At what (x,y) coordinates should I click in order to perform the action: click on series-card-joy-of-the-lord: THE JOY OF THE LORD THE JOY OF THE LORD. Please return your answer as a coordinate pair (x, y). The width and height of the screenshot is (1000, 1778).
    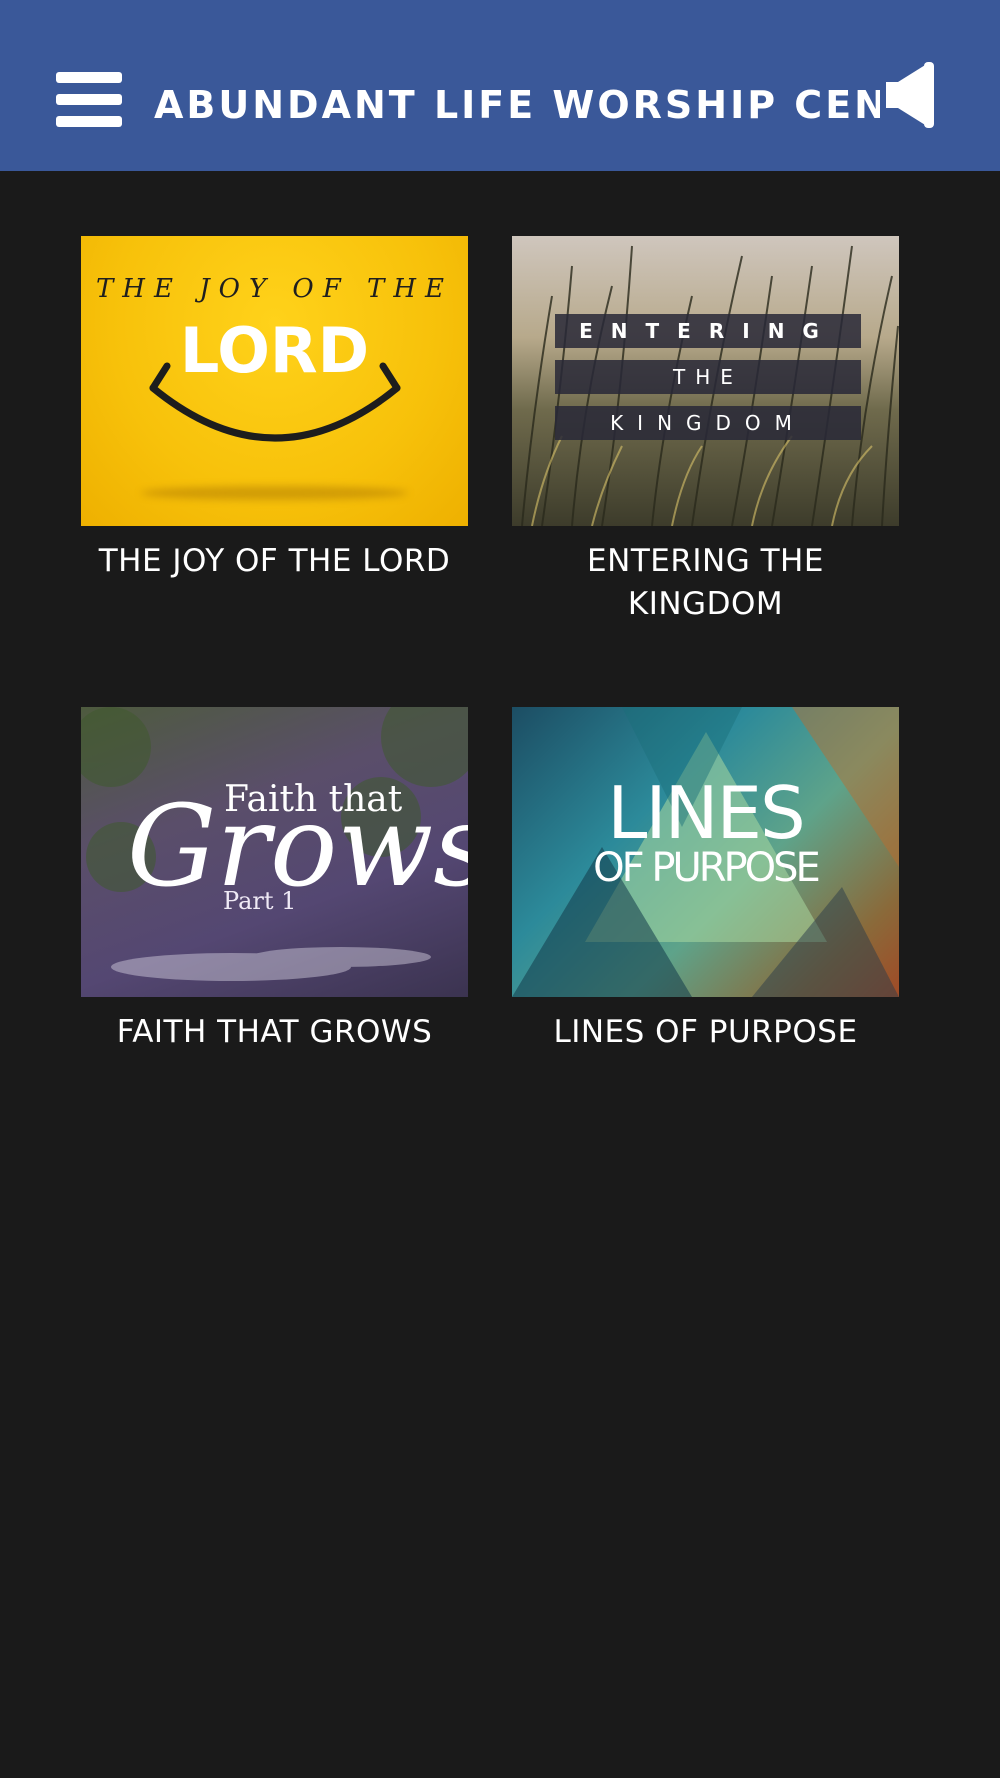
    Looking at the image, I should click on (274, 409).